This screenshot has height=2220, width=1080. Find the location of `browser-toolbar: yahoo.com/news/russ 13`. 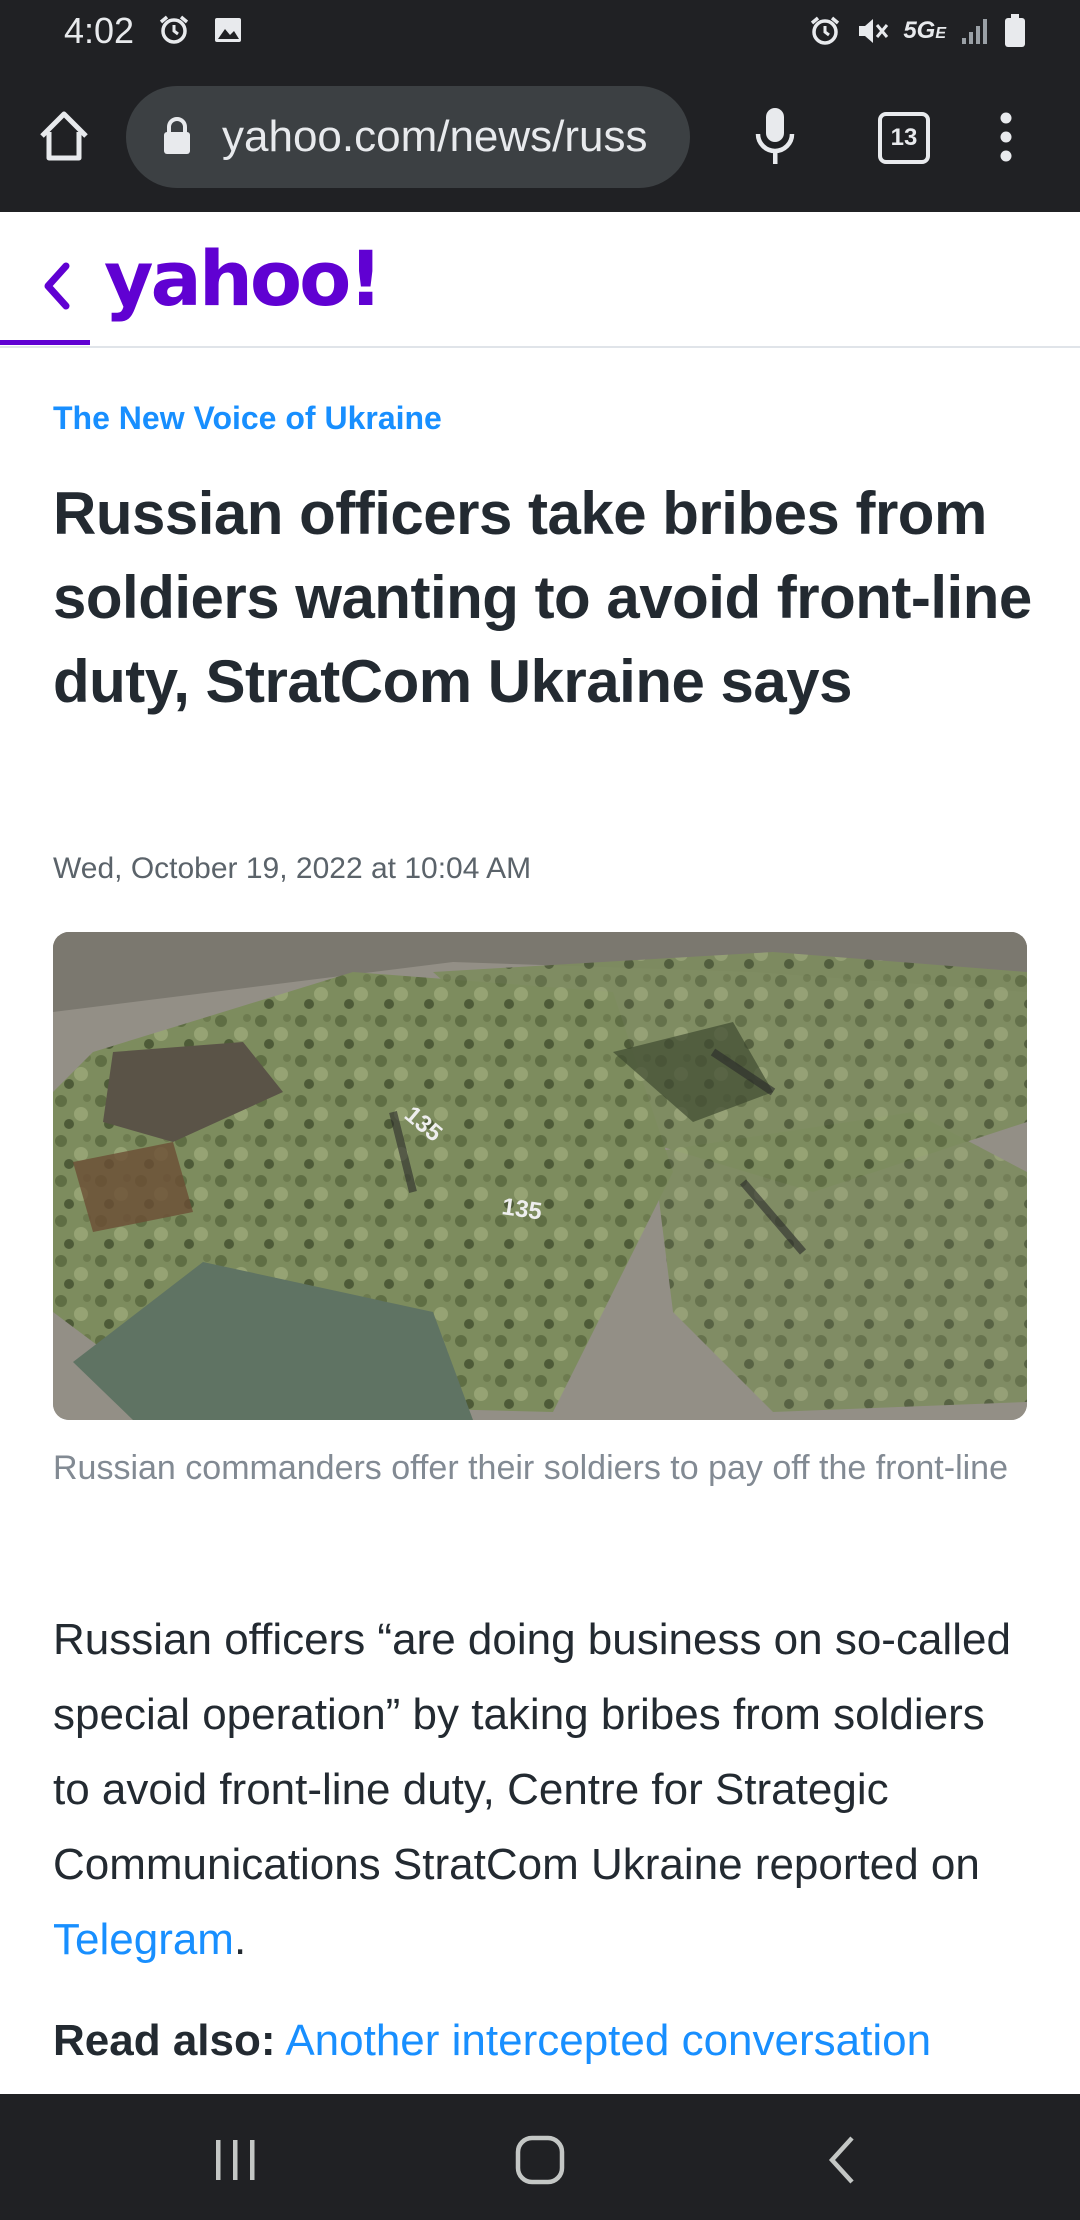

browser-toolbar: yahoo.com/news/russ 13 is located at coordinates (540, 139).